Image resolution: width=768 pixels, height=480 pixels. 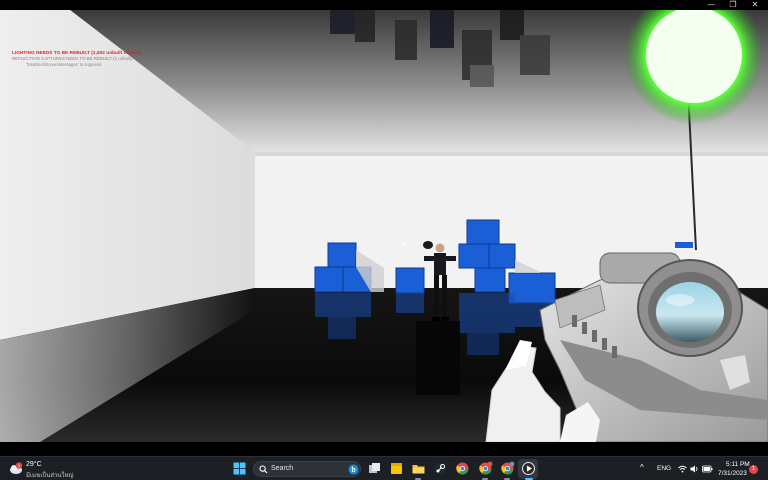 I want to click on file-explorer-icon, so click(x=418, y=468).